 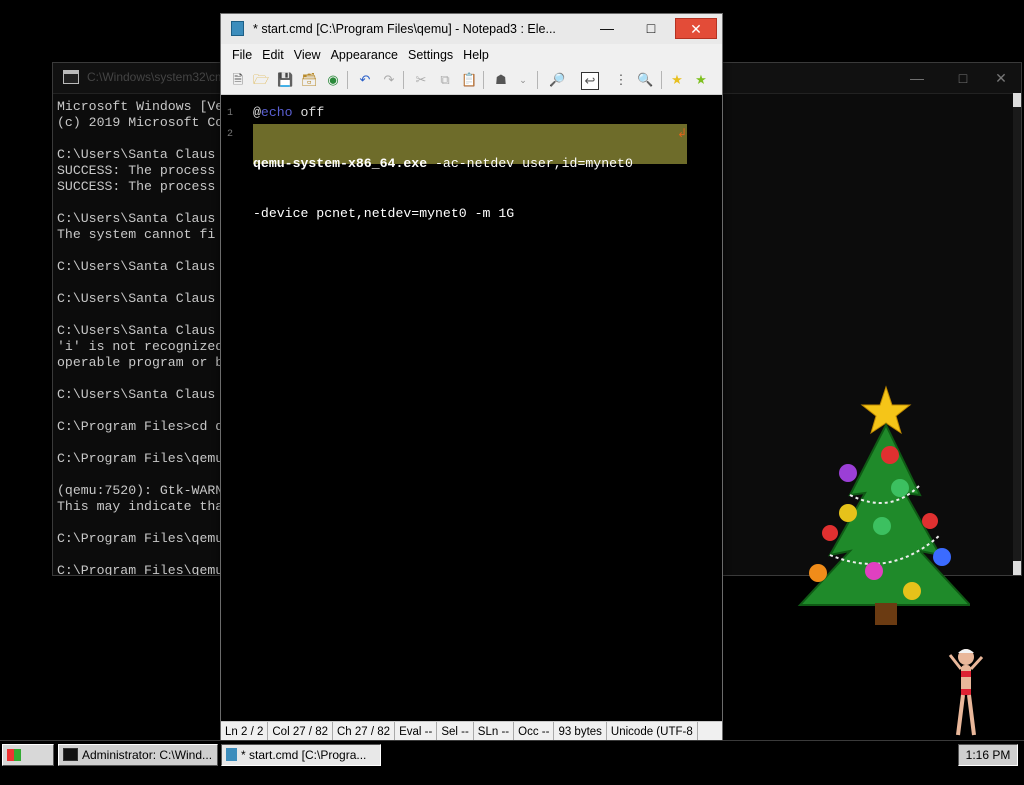 What do you see at coordinates (455, 732) in the screenshot?
I see `status-selection: Sel --` at bounding box center [455, 732].